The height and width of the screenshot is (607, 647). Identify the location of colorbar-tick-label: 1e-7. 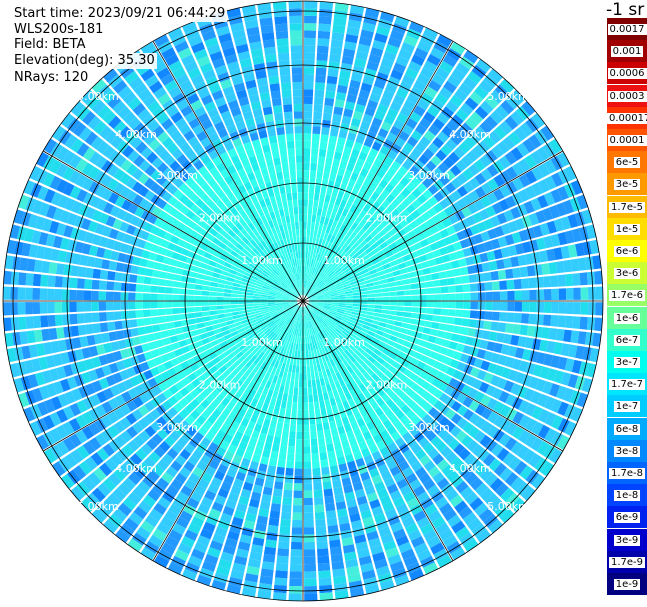
(627, 407).